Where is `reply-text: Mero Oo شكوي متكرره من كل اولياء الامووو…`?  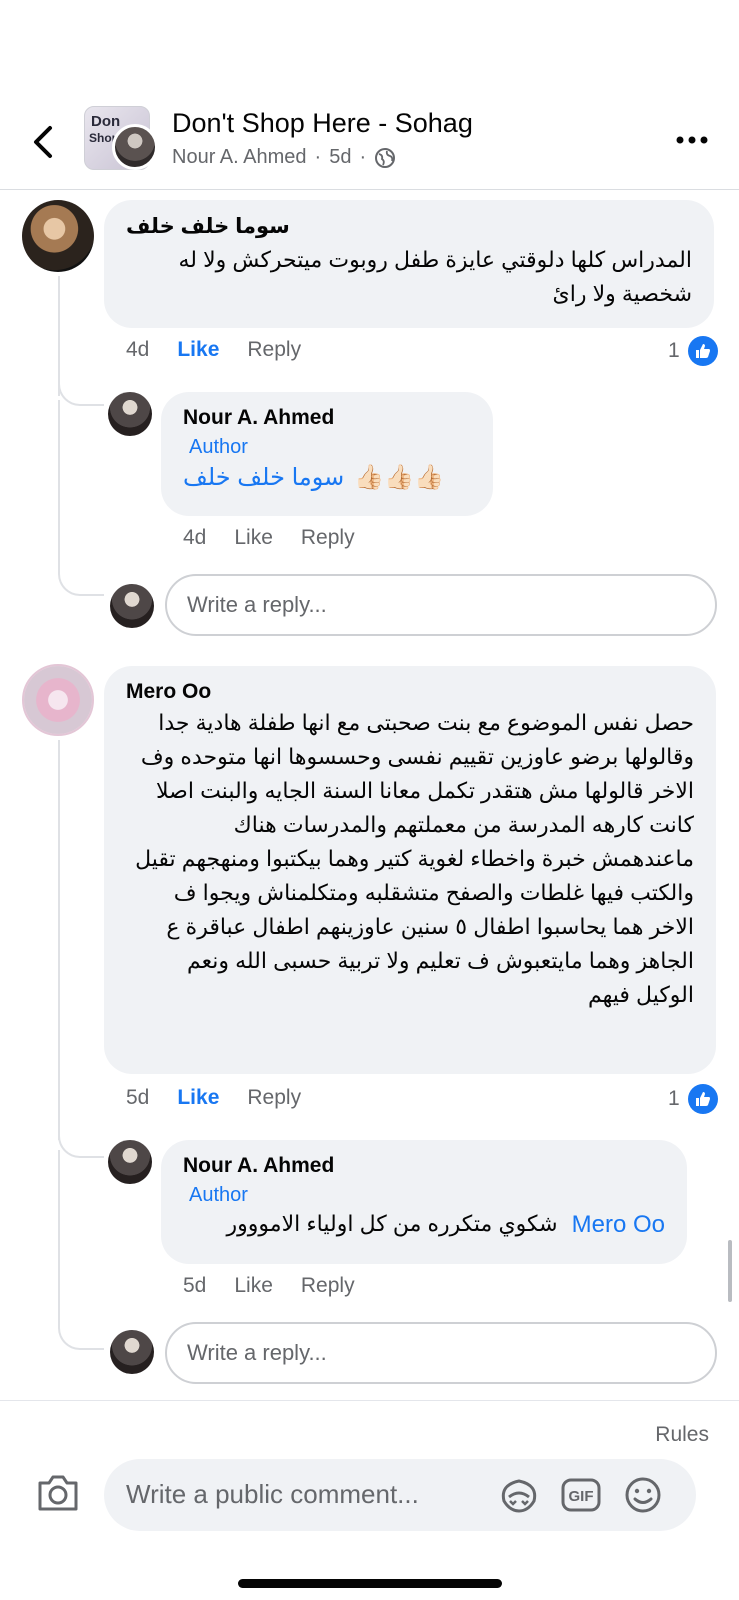
reply-text: Mero Oo شكوي متكرره من كل اولياء الامووو… is located at coordinates (424, 1225).